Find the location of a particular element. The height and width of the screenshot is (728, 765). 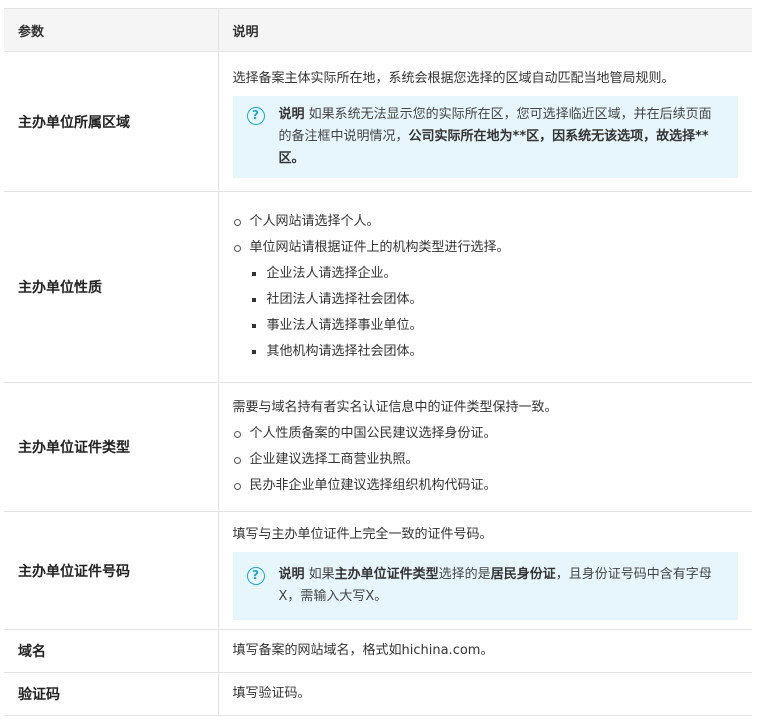

note-text: 如果 is located at coordinates (319, 574).